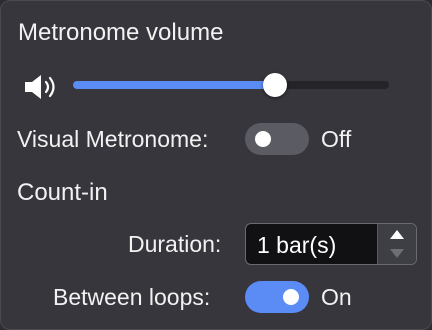 This screenshot has height=330, width=432. What do you see at coordinates (113, 139) in the screenshot?
I see `visual-metronome-label: Visual Metronome:` at bounding box center [113, 139].